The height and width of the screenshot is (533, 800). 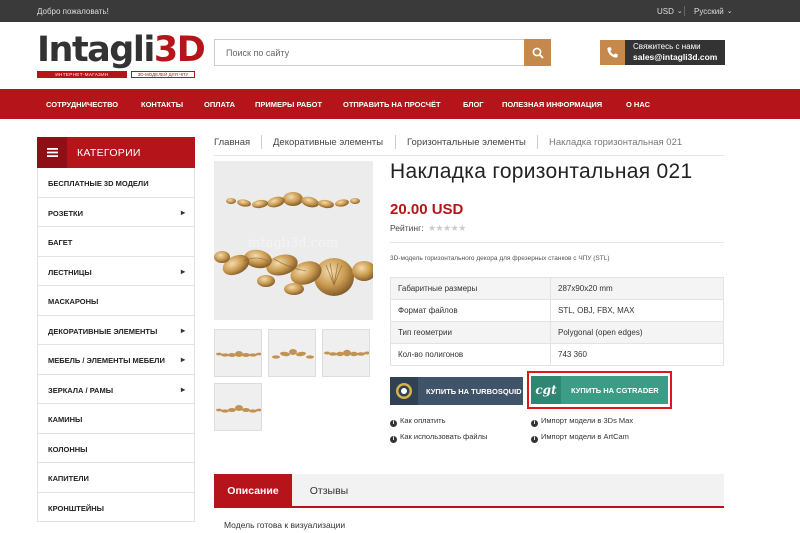 What do you see at coordinates (109, 152) in the screenshot?
I see `categories-title: КАТЕГОРИИ` at bounding box center [109, 152].